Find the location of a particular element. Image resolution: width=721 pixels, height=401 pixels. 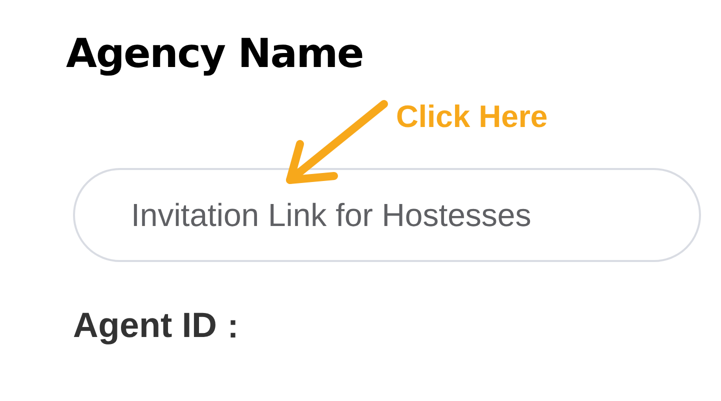

click-here-label: Click Here is located at coordinates (472, 117).